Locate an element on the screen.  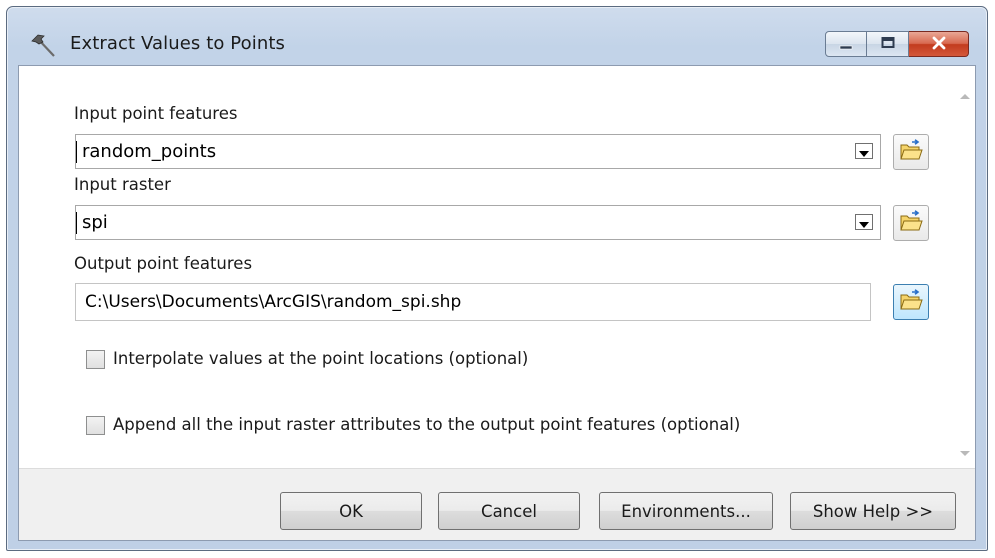
minimize-icon is located at coordinates (846, 44).